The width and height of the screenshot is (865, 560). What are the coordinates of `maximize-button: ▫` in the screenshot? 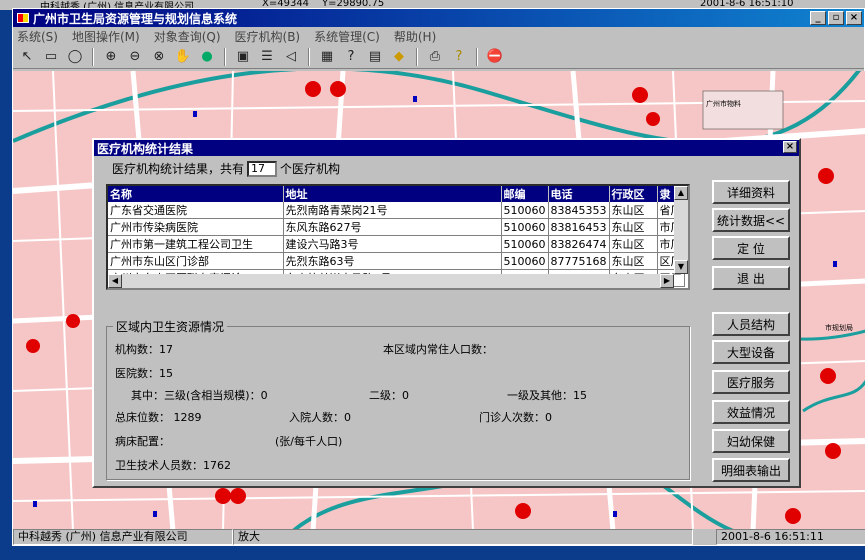 It's located at (836, 18).